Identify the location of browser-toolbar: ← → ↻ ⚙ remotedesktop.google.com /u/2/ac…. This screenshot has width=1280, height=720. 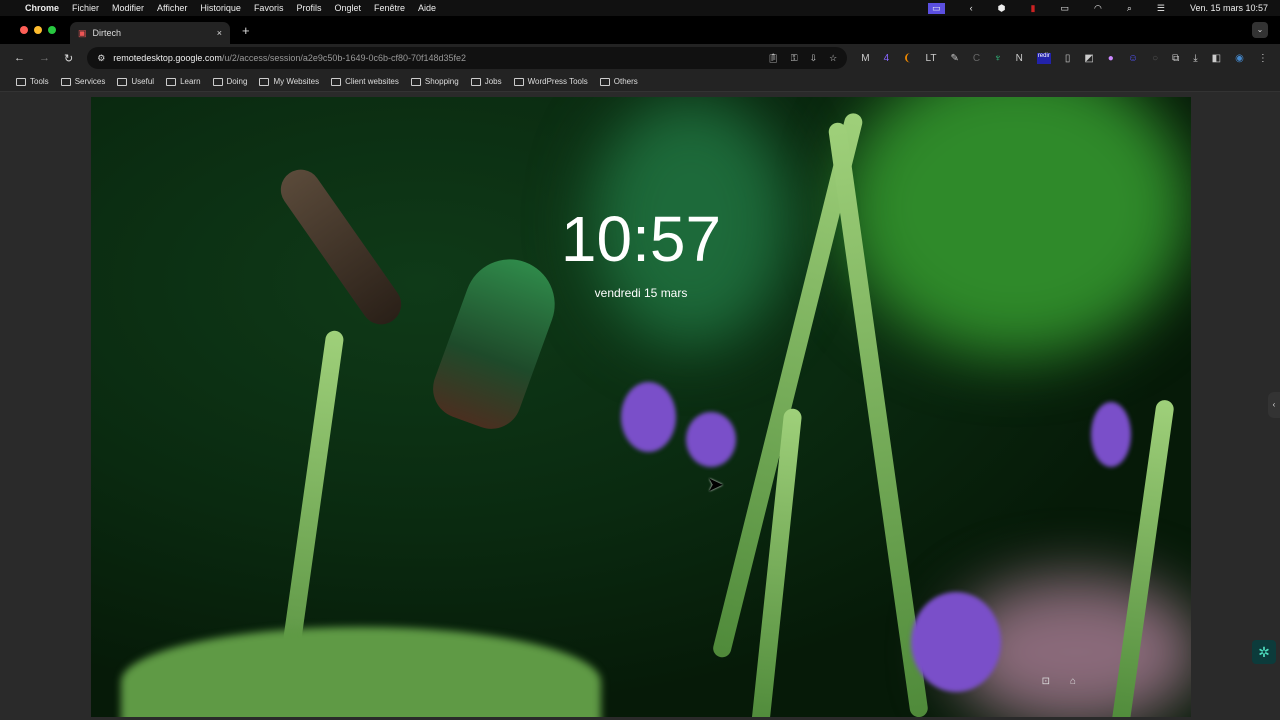
(640, 58).